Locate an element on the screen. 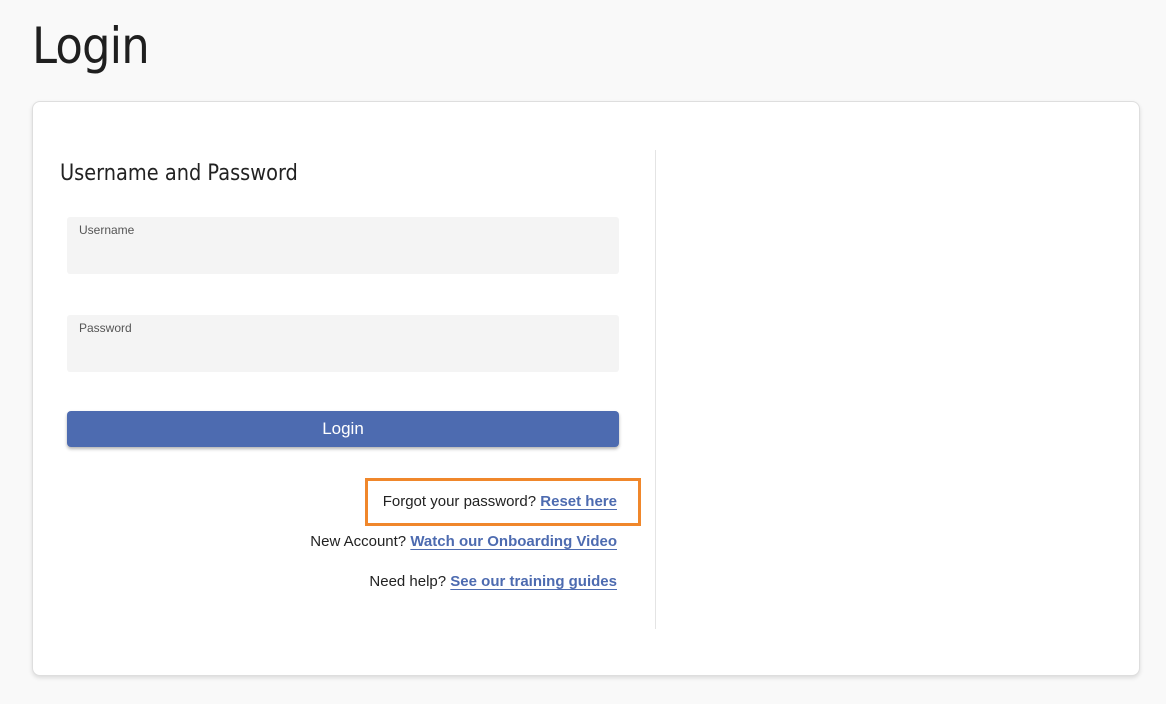 The image size is (1166, 704). page-title: Login is located at coordinates (91, 46).